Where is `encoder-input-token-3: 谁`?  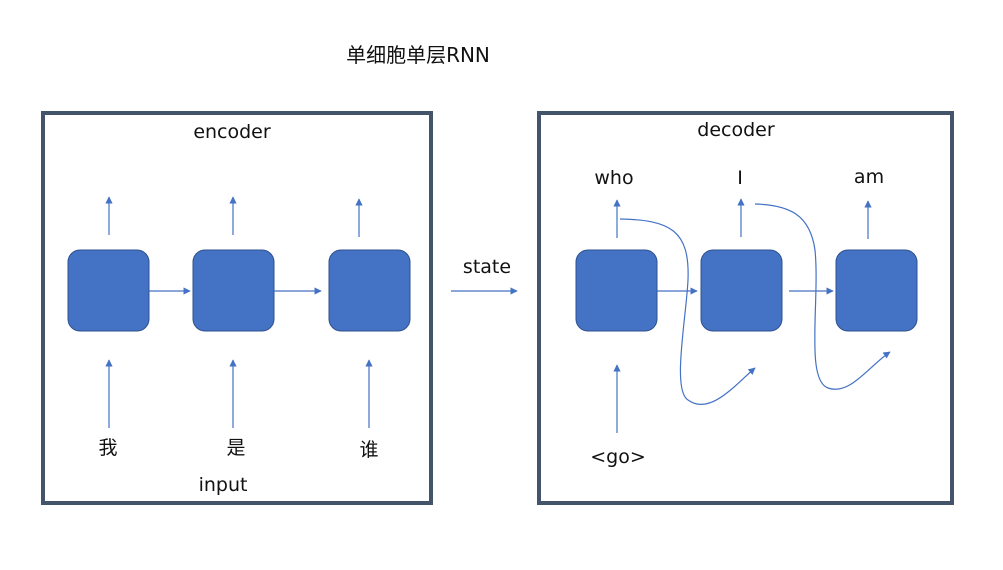
encoder-input-token-3: 谁 is located at coordinates (368, 450).